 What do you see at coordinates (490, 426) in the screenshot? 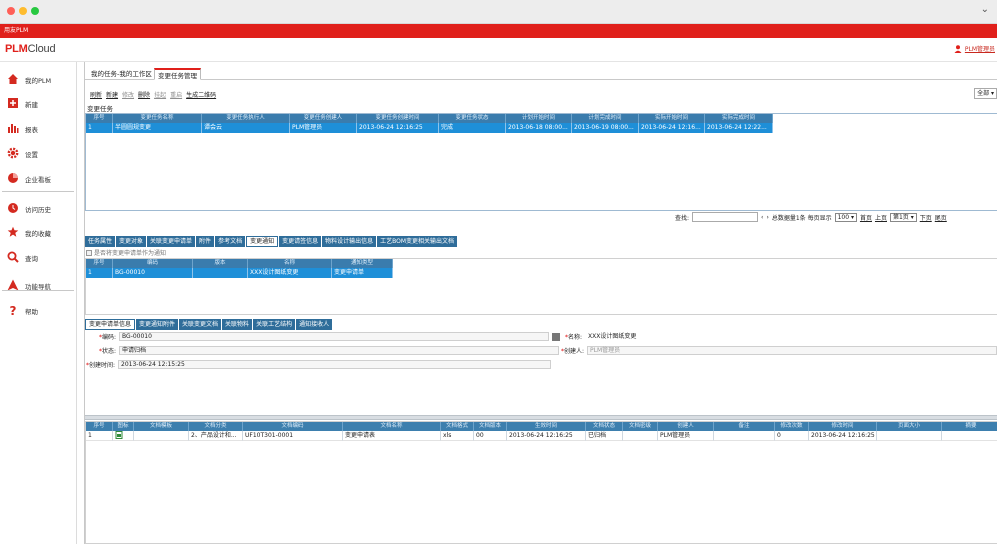
I see `column-header: 文档版本` at bounding box center [490, 426].